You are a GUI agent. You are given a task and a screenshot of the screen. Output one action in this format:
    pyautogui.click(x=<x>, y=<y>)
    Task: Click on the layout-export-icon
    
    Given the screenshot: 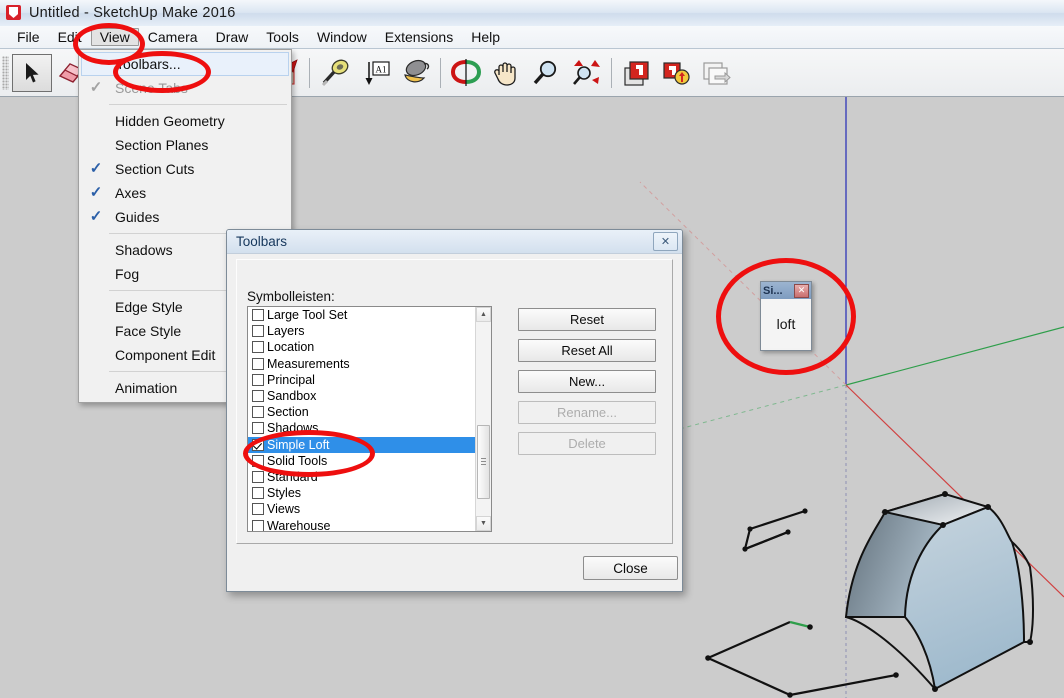 What is the action you would take?
    pyautogui.click(x=717, y=73)
    